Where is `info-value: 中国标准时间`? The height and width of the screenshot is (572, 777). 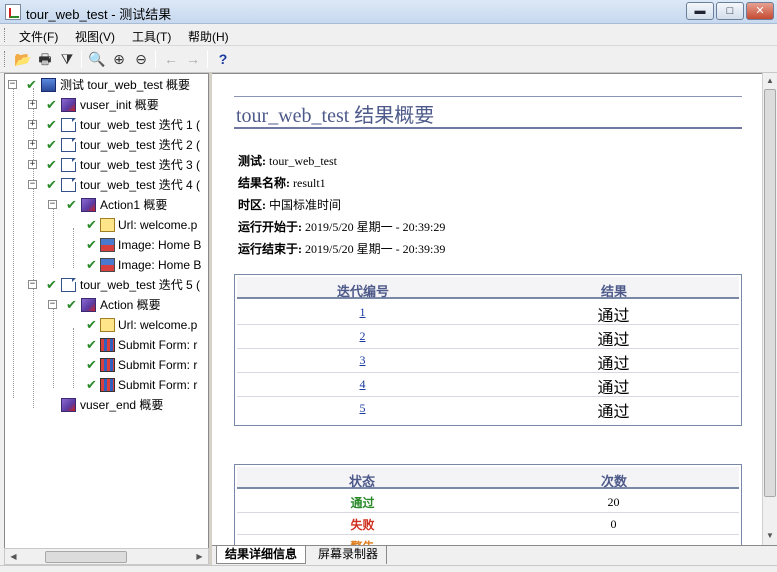 info-value: 中国标准时间 is located at coordinates (305, 205).